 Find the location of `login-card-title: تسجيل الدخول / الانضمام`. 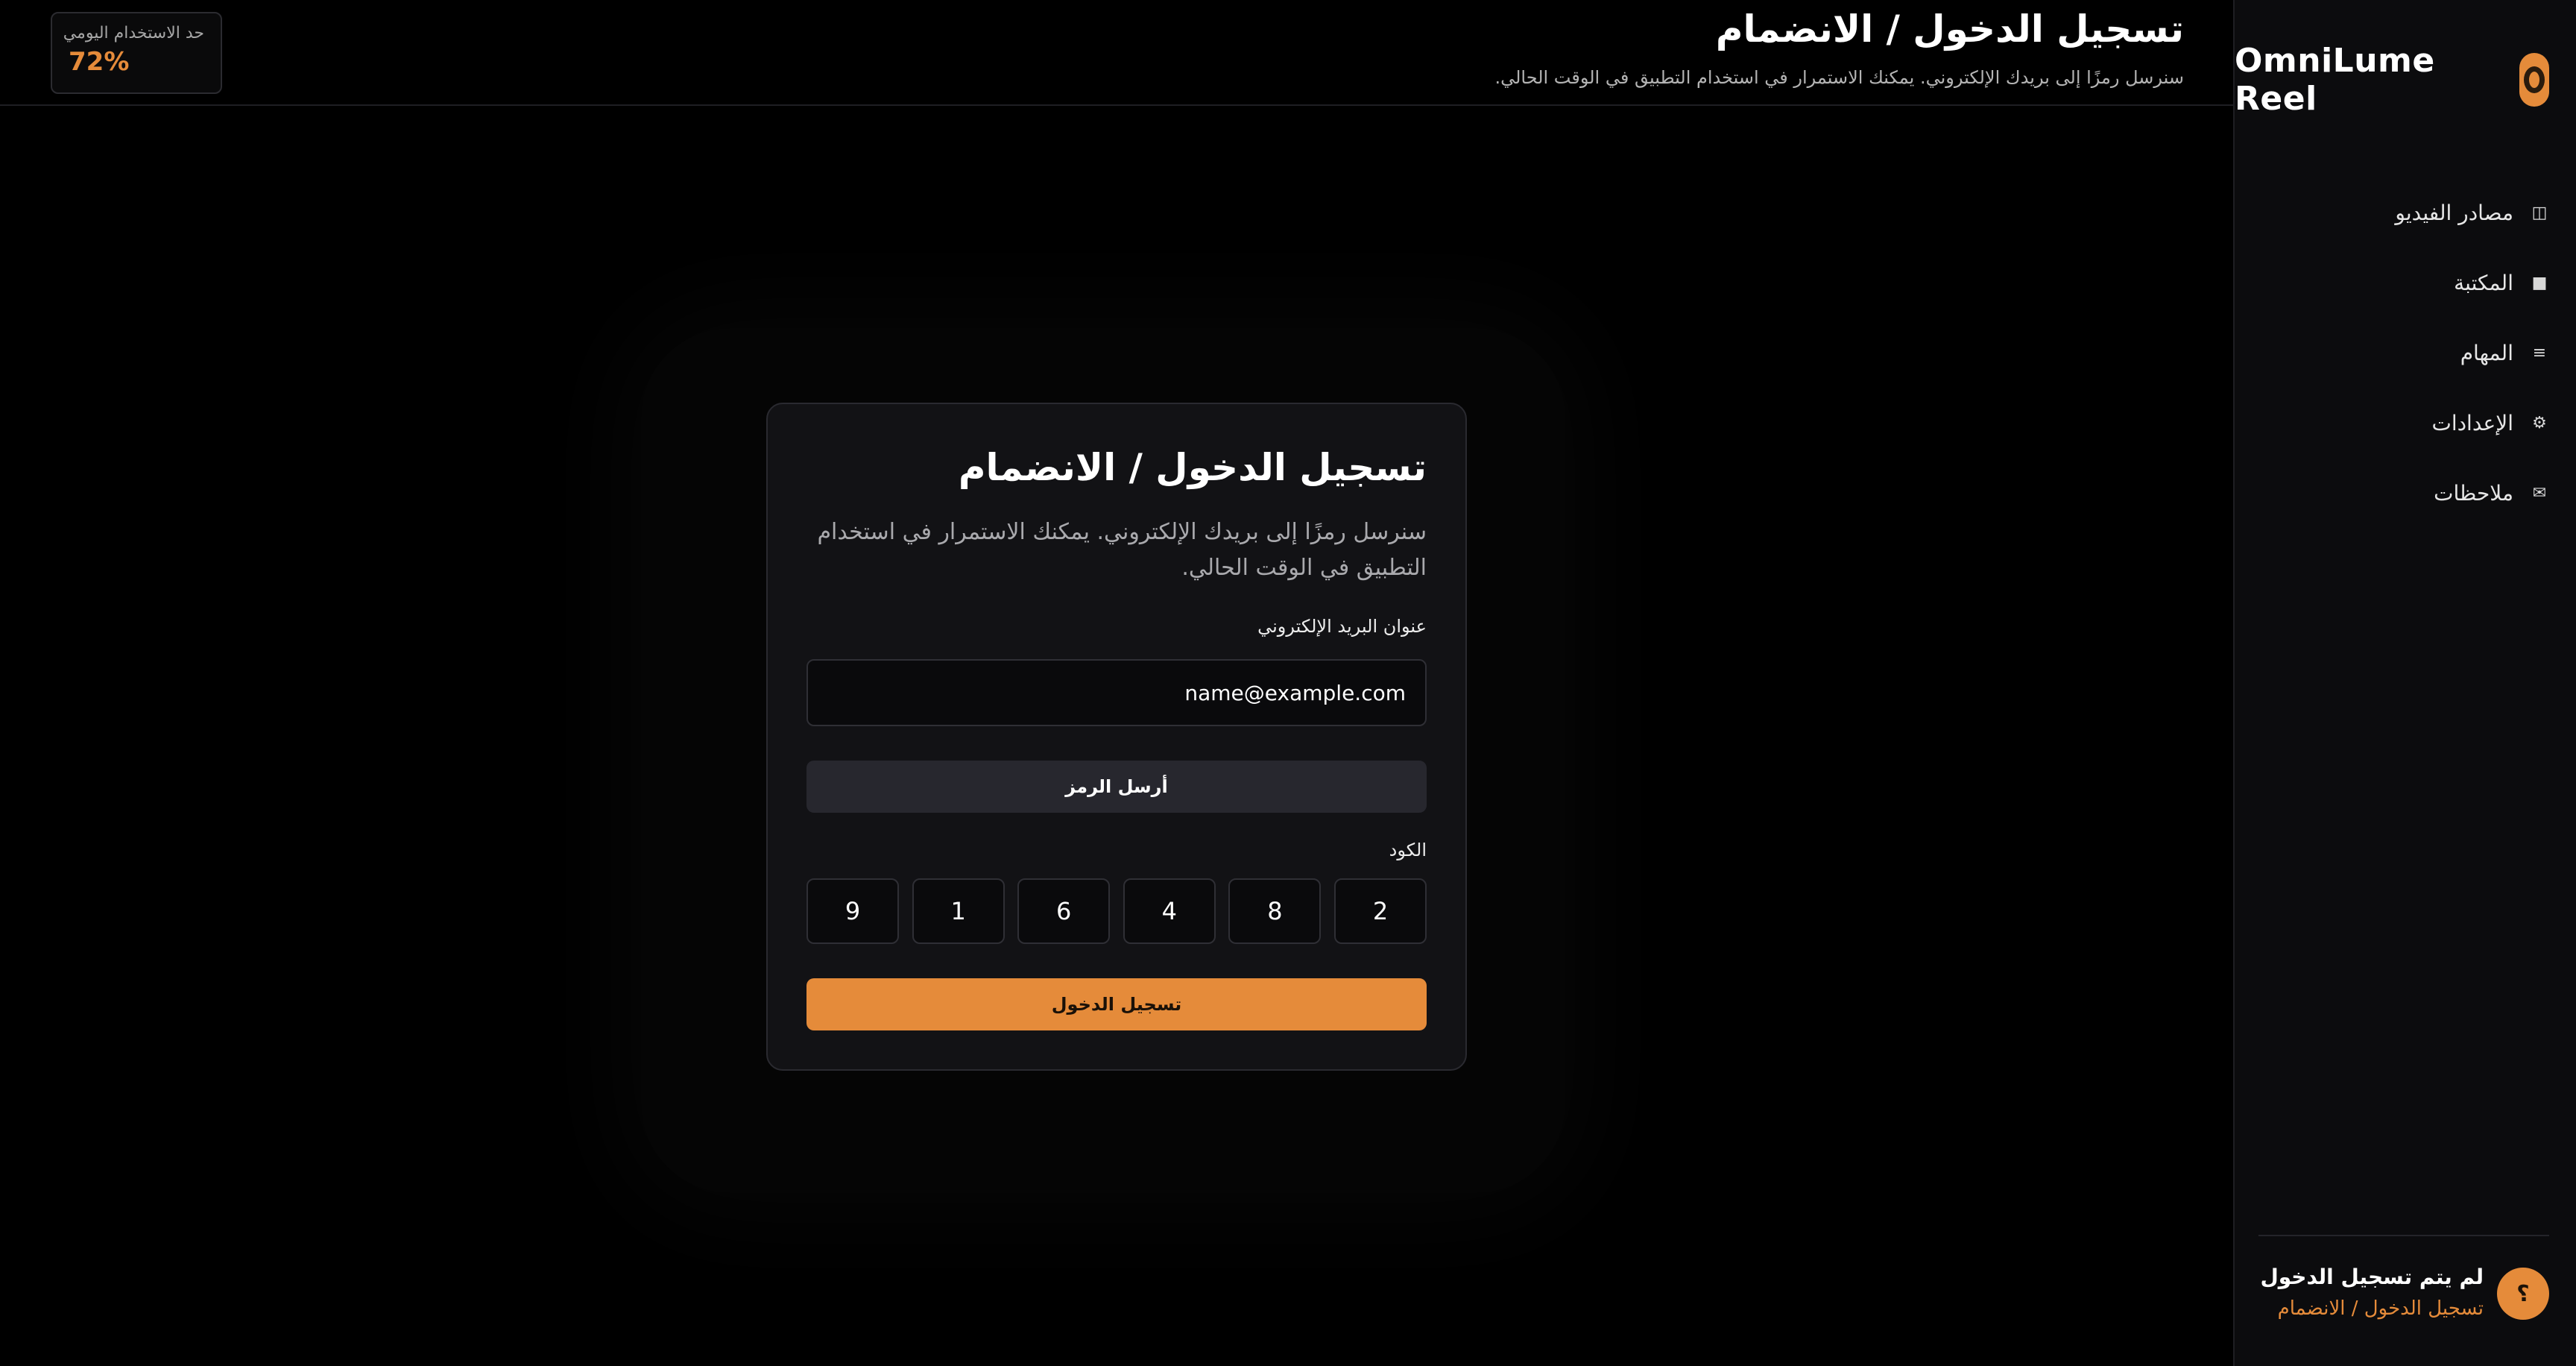

login-card-title: تسجيل الدخول / الانضمام is located at coordinates (1192, 467).